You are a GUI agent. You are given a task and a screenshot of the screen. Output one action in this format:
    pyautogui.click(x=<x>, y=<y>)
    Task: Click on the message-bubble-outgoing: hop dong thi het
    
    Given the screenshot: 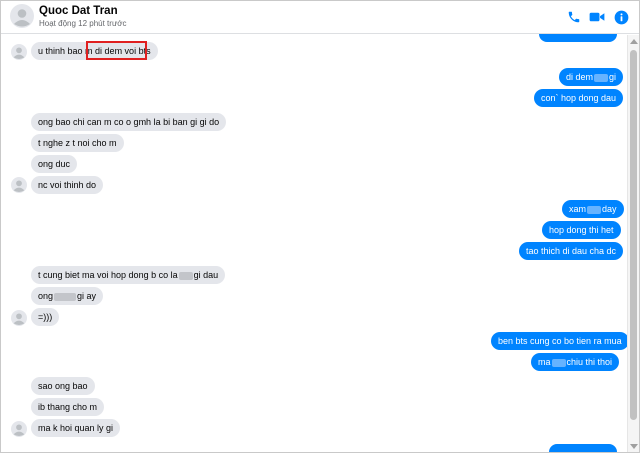 What is the action you would take?
    pyautogui.click(x=581, y=230)
    